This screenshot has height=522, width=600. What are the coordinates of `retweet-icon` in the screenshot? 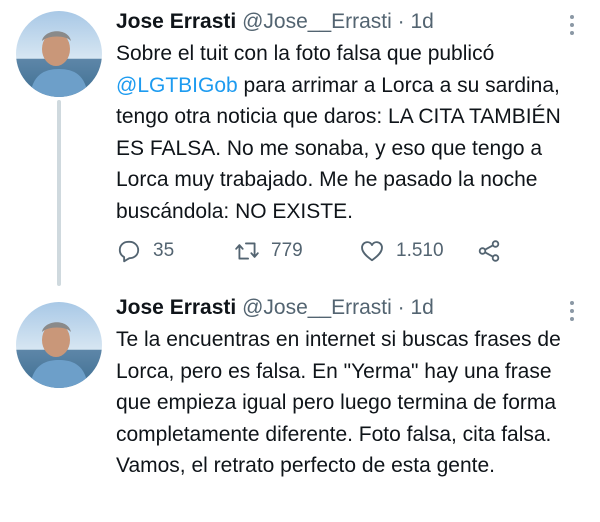 It's located at (247, 251).